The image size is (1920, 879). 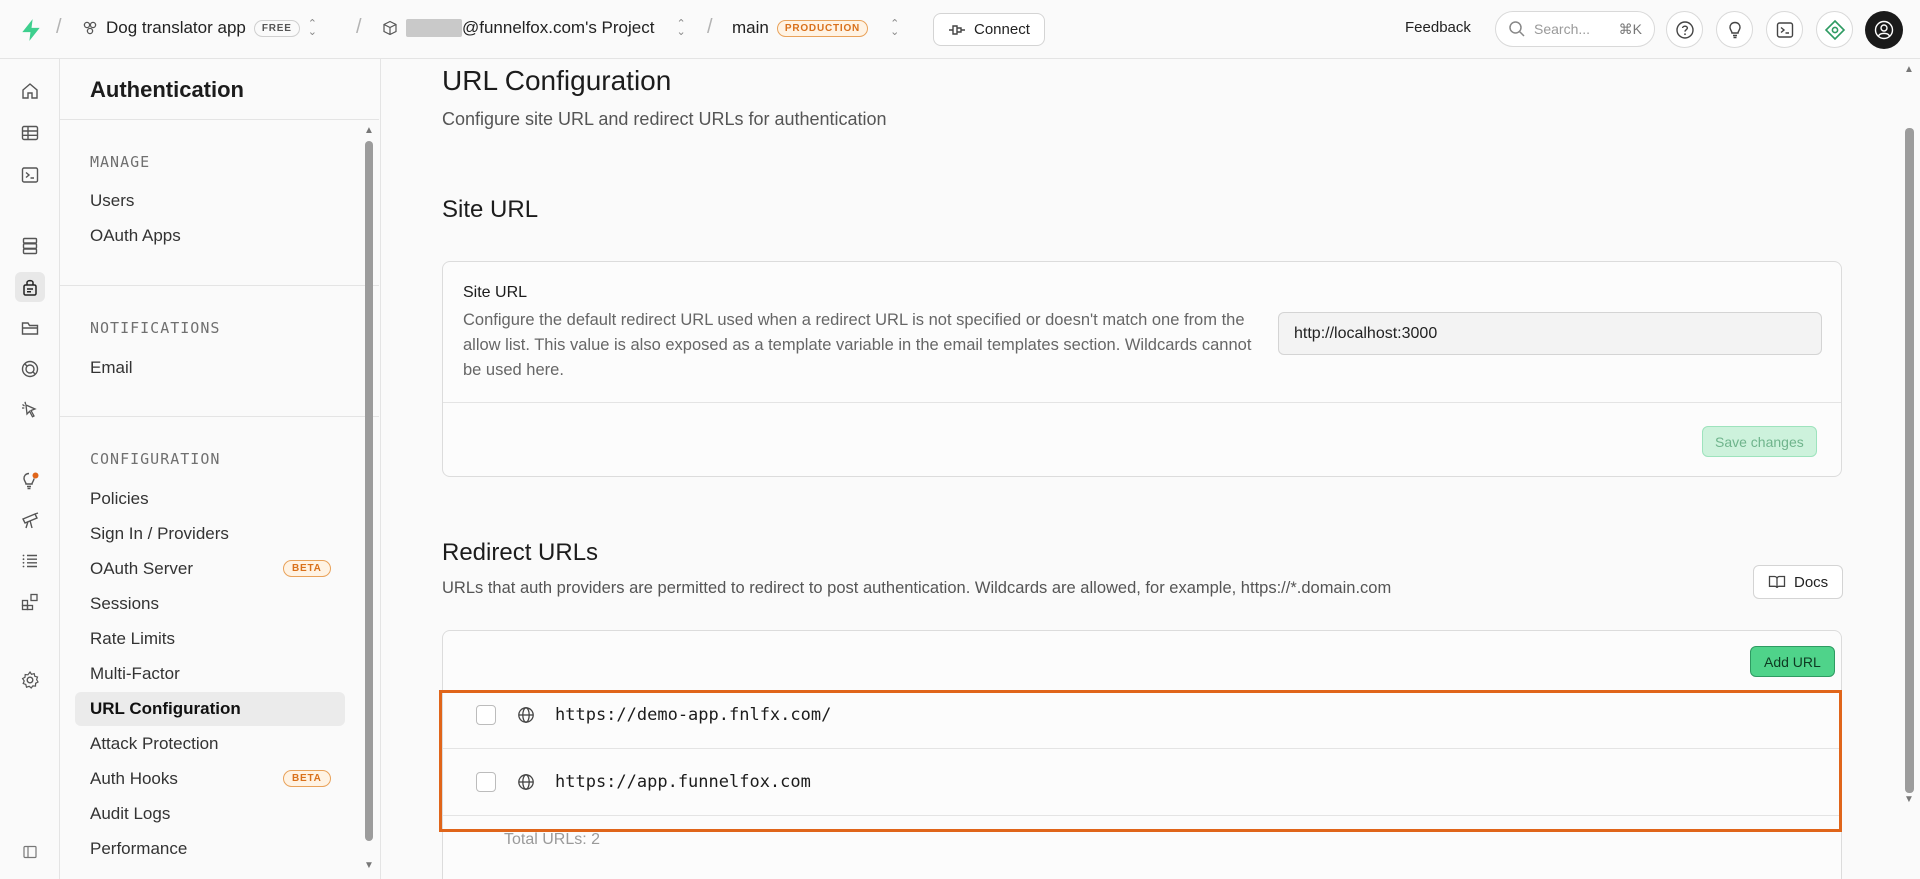 What do you see at coordinates (1811, 582) in the screenshot?
I see `docs-label: Docs` at bounding box center [1811, 582].